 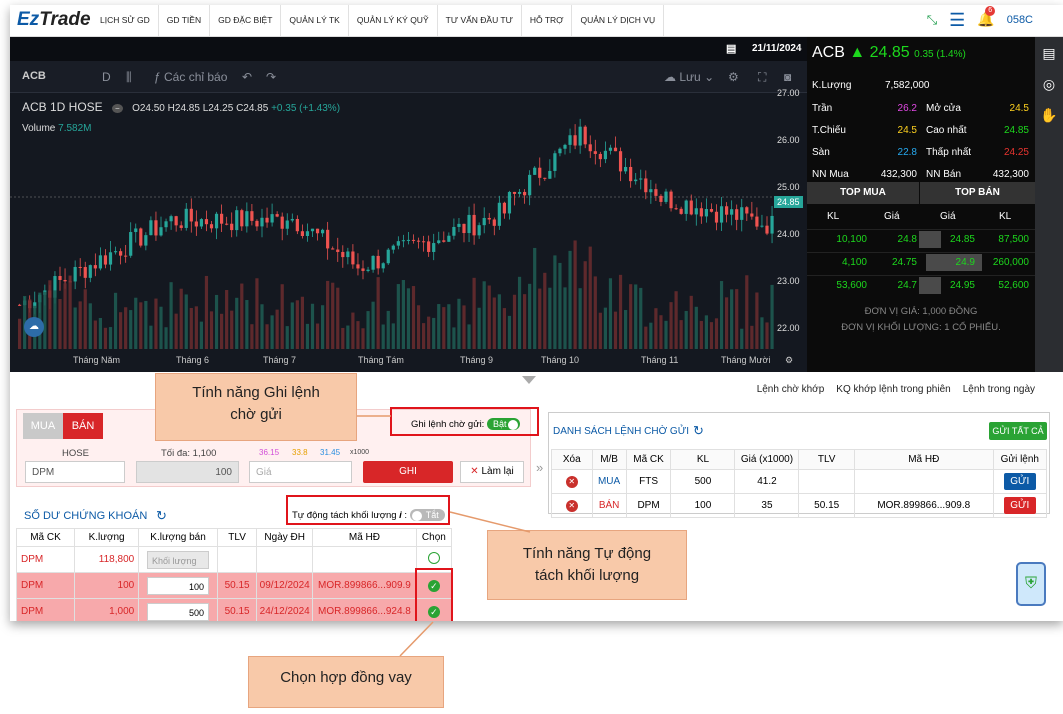 I want to click on book-cell: 24.7, so click(x=907, y=285).